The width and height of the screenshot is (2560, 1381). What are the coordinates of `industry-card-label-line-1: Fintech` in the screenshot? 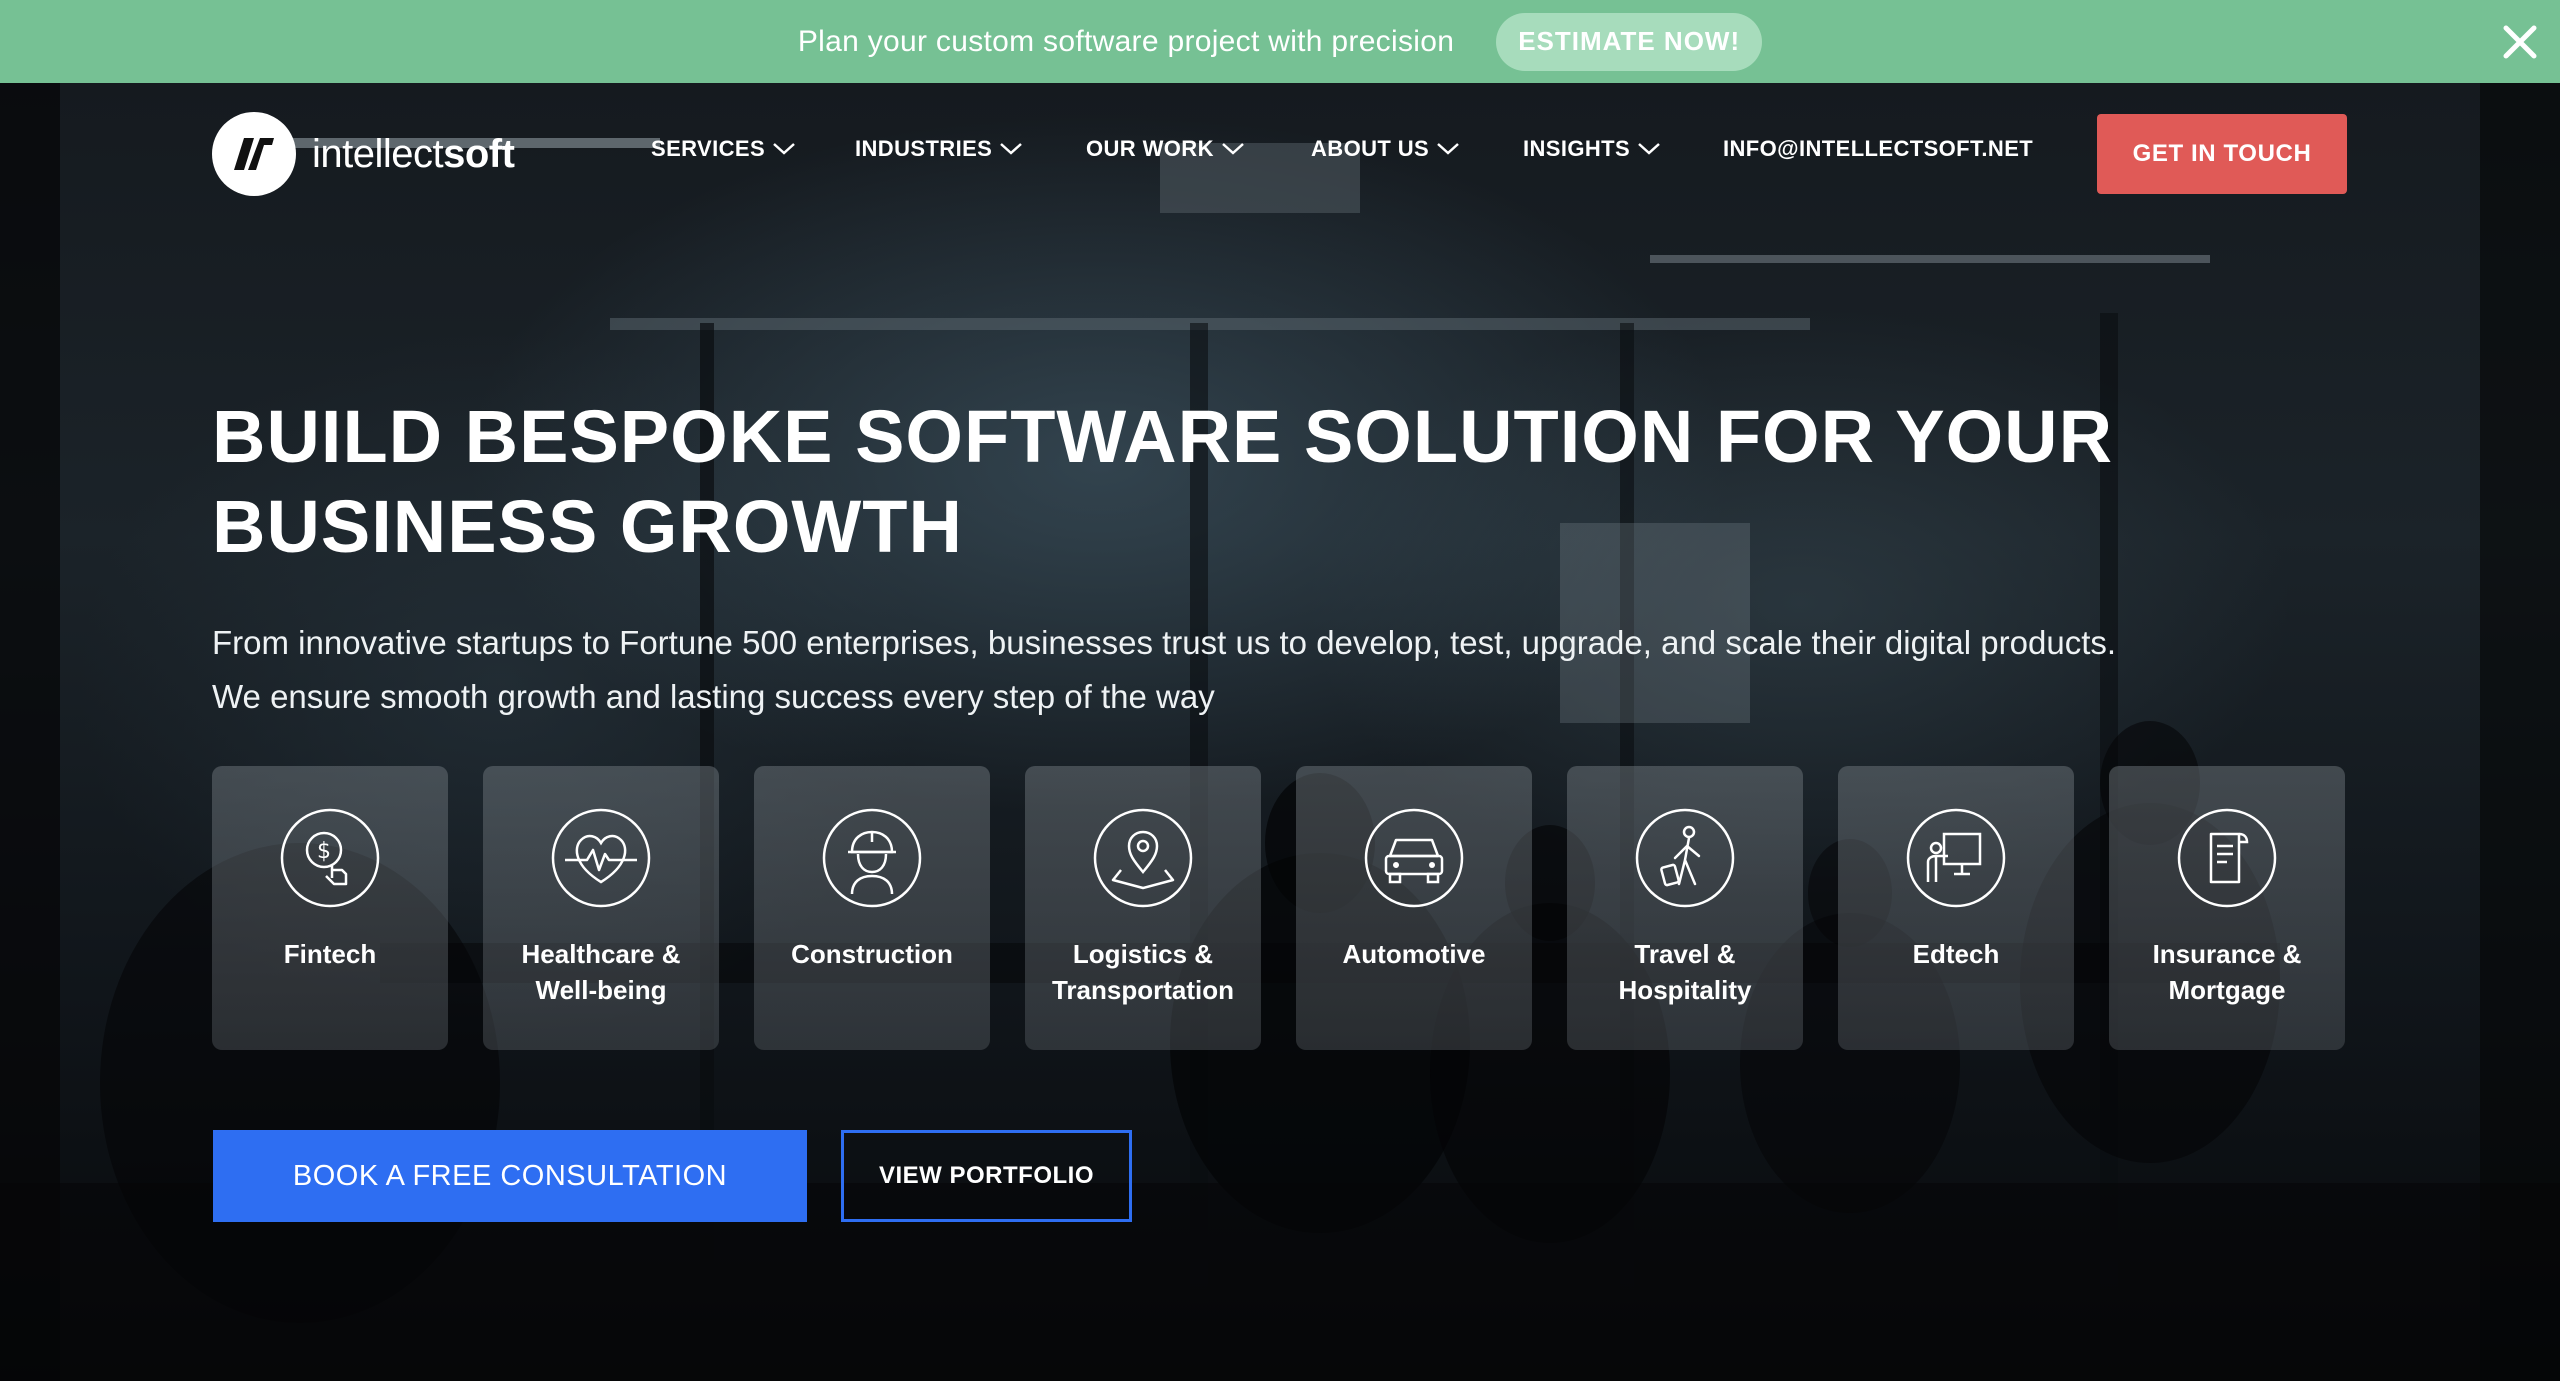 It's located at (330, 954).